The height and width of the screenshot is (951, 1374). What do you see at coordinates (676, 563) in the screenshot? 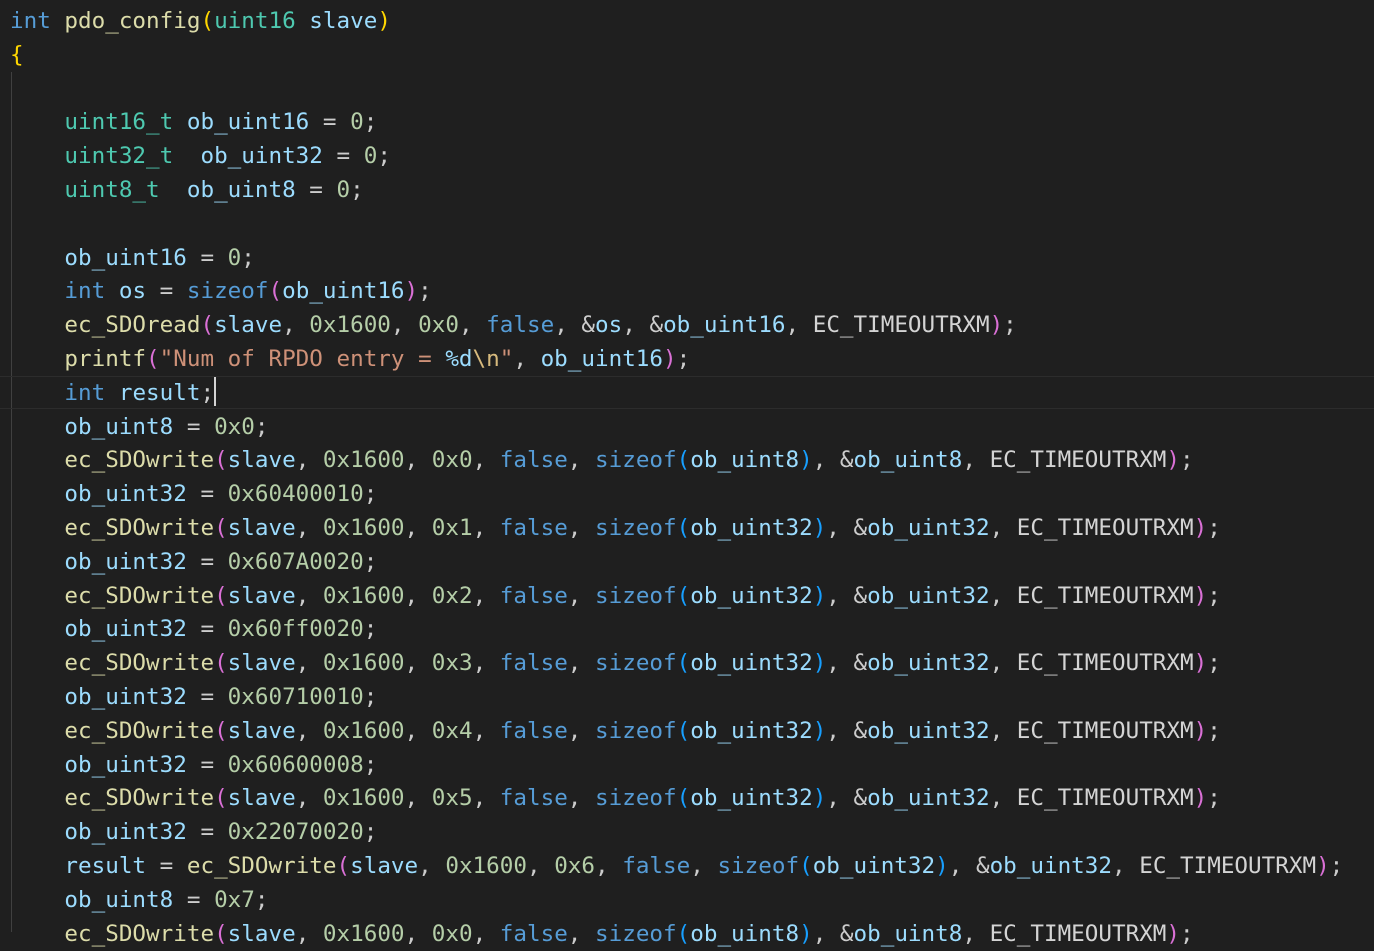
I see `code-line: ob_uint32 = 0x607A0020;` at bounding box center [676, 563].